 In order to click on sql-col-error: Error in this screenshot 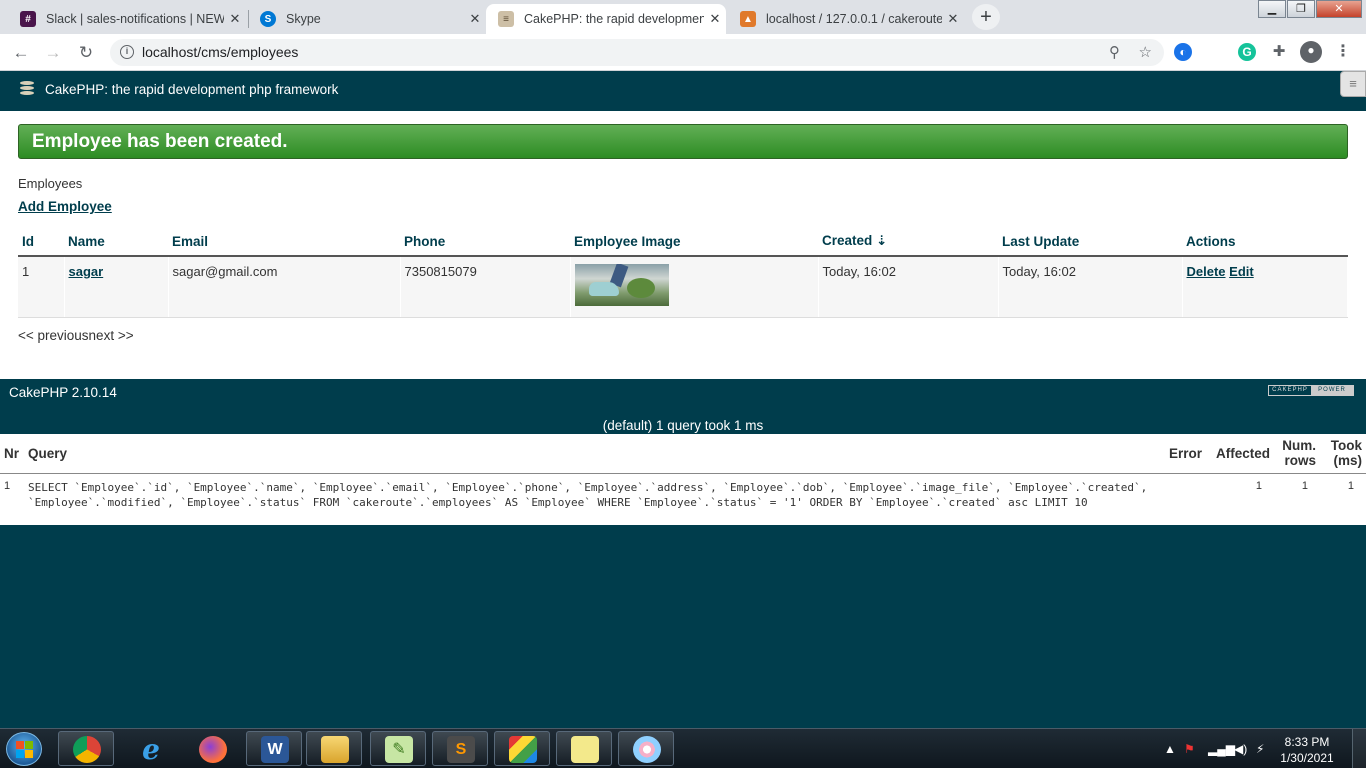, I will do `click(1183, 454)`.